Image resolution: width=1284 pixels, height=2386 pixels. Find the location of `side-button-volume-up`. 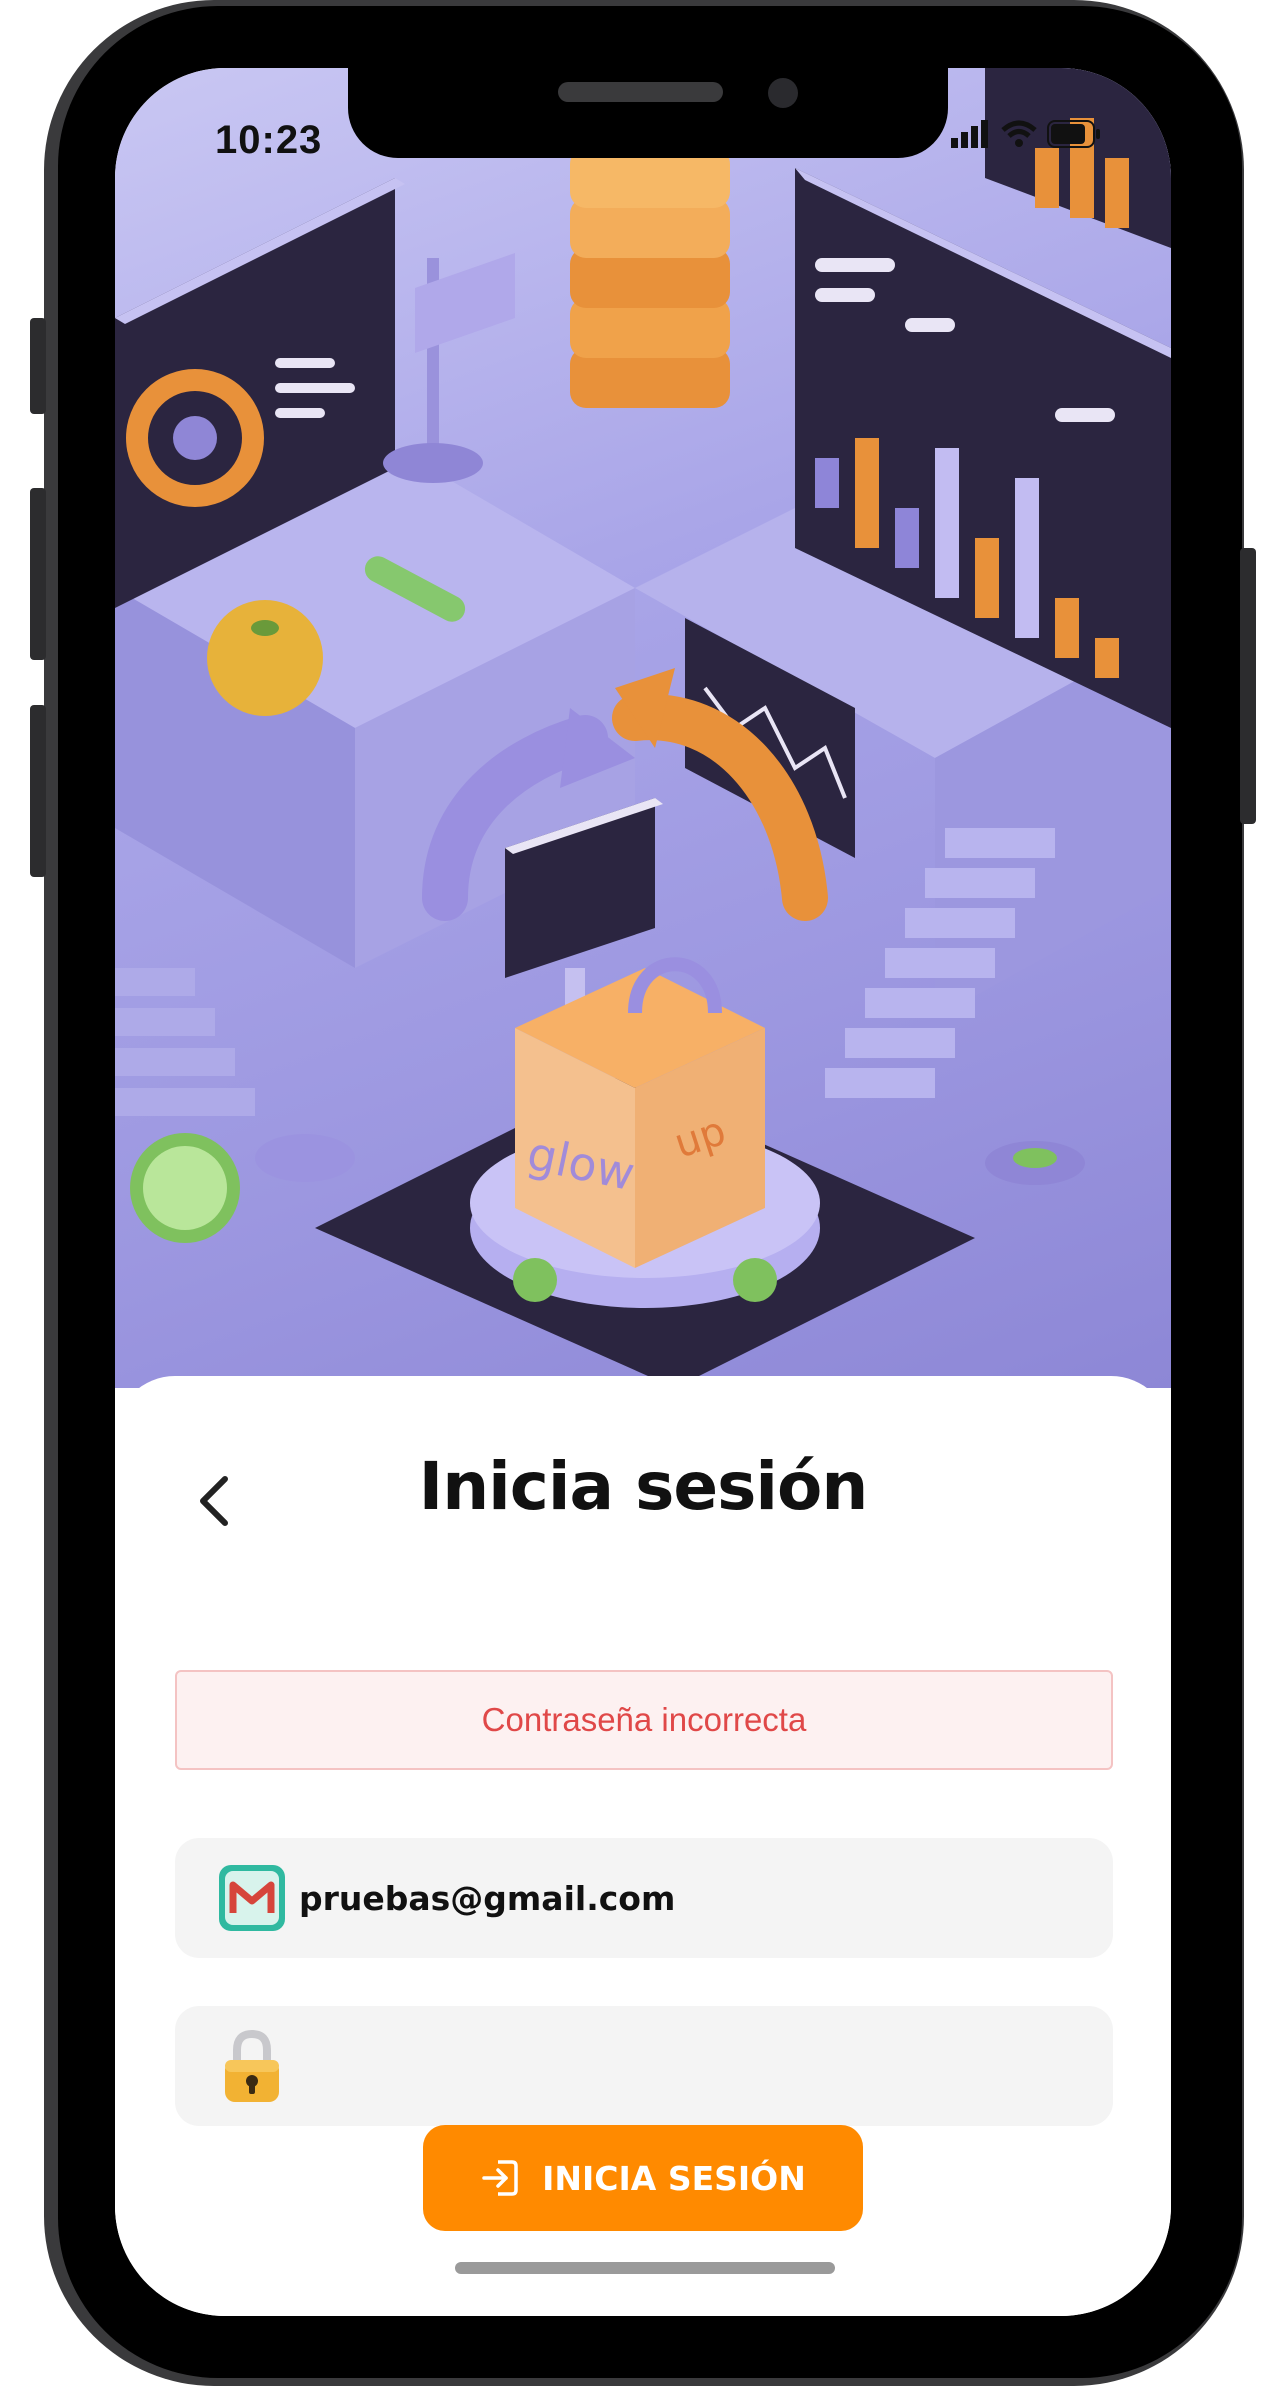

side-button-volume-up is located at coordinates (38, 574).